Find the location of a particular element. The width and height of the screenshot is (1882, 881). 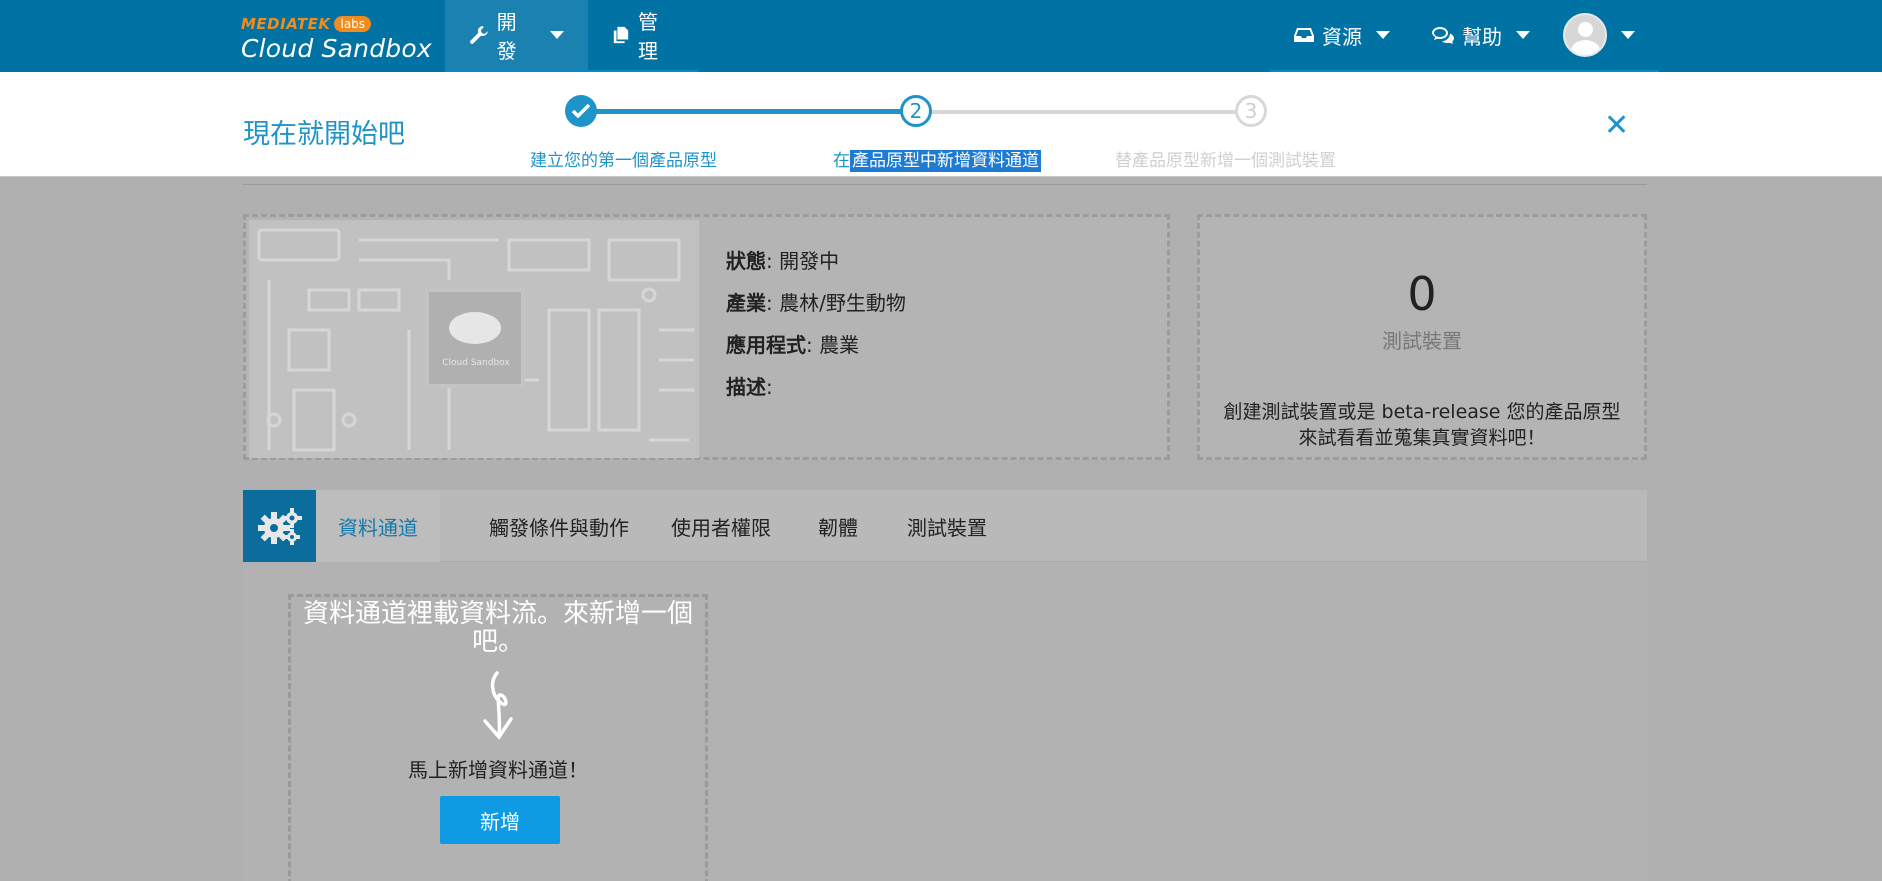

step-2-number: 2 is located at coordinates (916, 111).